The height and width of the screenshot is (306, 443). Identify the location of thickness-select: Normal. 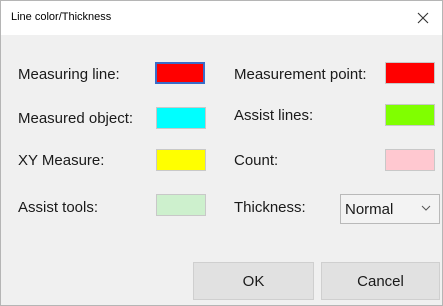
(390, 209).